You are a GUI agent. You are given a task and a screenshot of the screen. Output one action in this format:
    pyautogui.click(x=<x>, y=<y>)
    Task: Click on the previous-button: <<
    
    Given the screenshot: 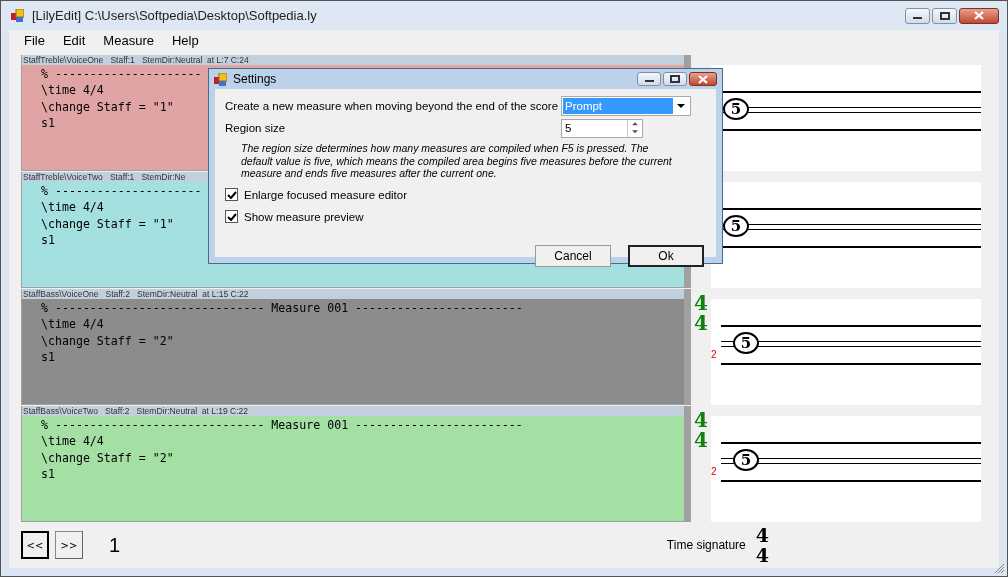 What is the action you would take?
    pyautogui.click(x=35, y=545)
    